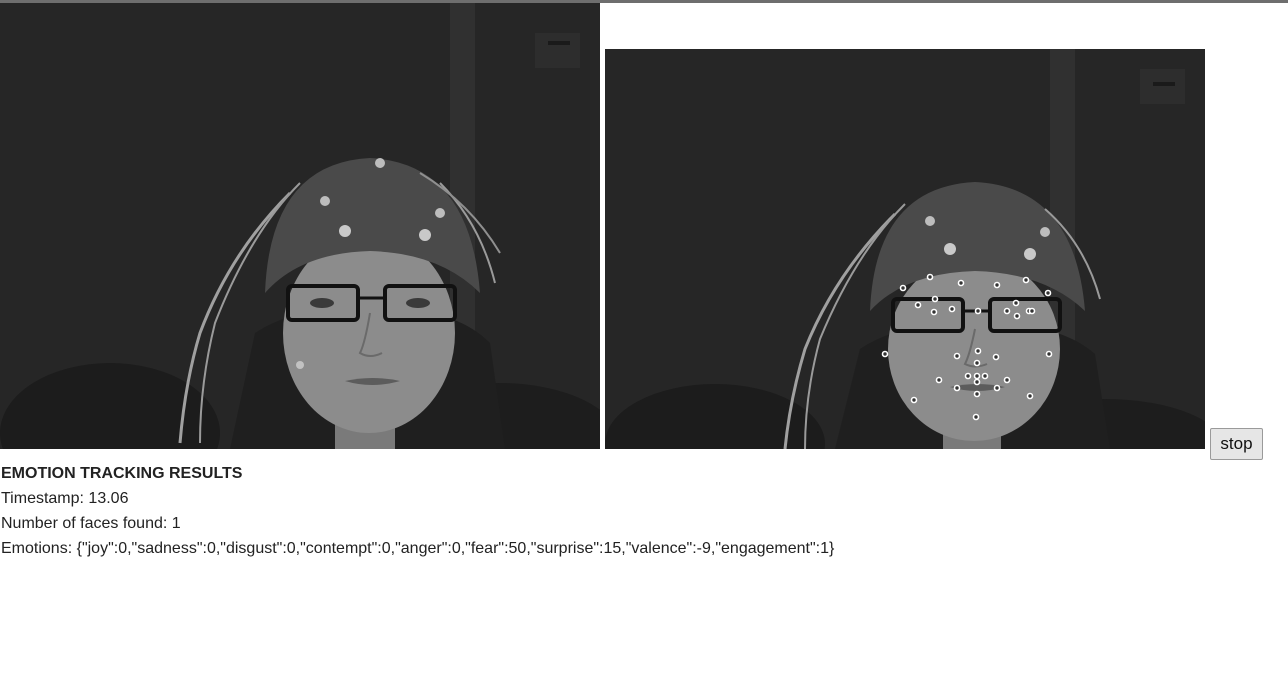 This screenshot has width=1288, height=675. Describe the element at coordinates (45, 498) in the screenshot. I see `timestamp-label: Timestamp:` at that location.